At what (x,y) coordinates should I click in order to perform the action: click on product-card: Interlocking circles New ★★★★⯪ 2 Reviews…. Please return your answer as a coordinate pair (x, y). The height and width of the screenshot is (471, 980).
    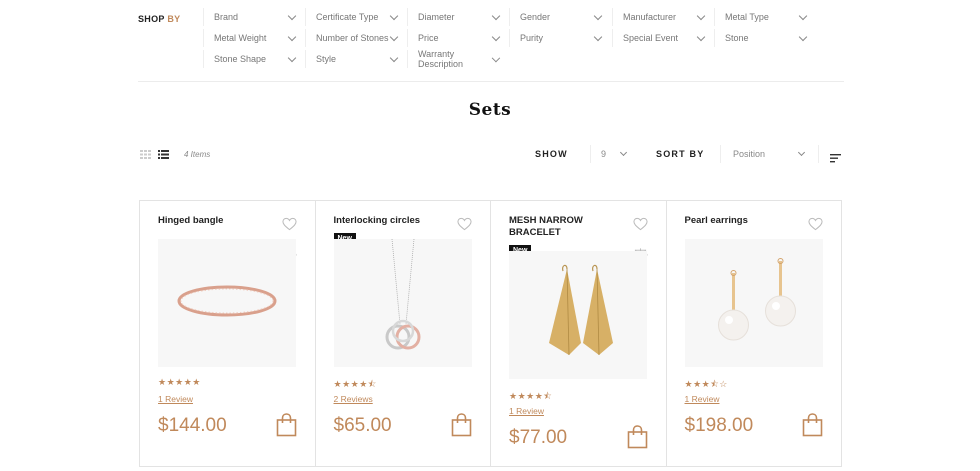
    Looking at the image, I should click on (403, 333).